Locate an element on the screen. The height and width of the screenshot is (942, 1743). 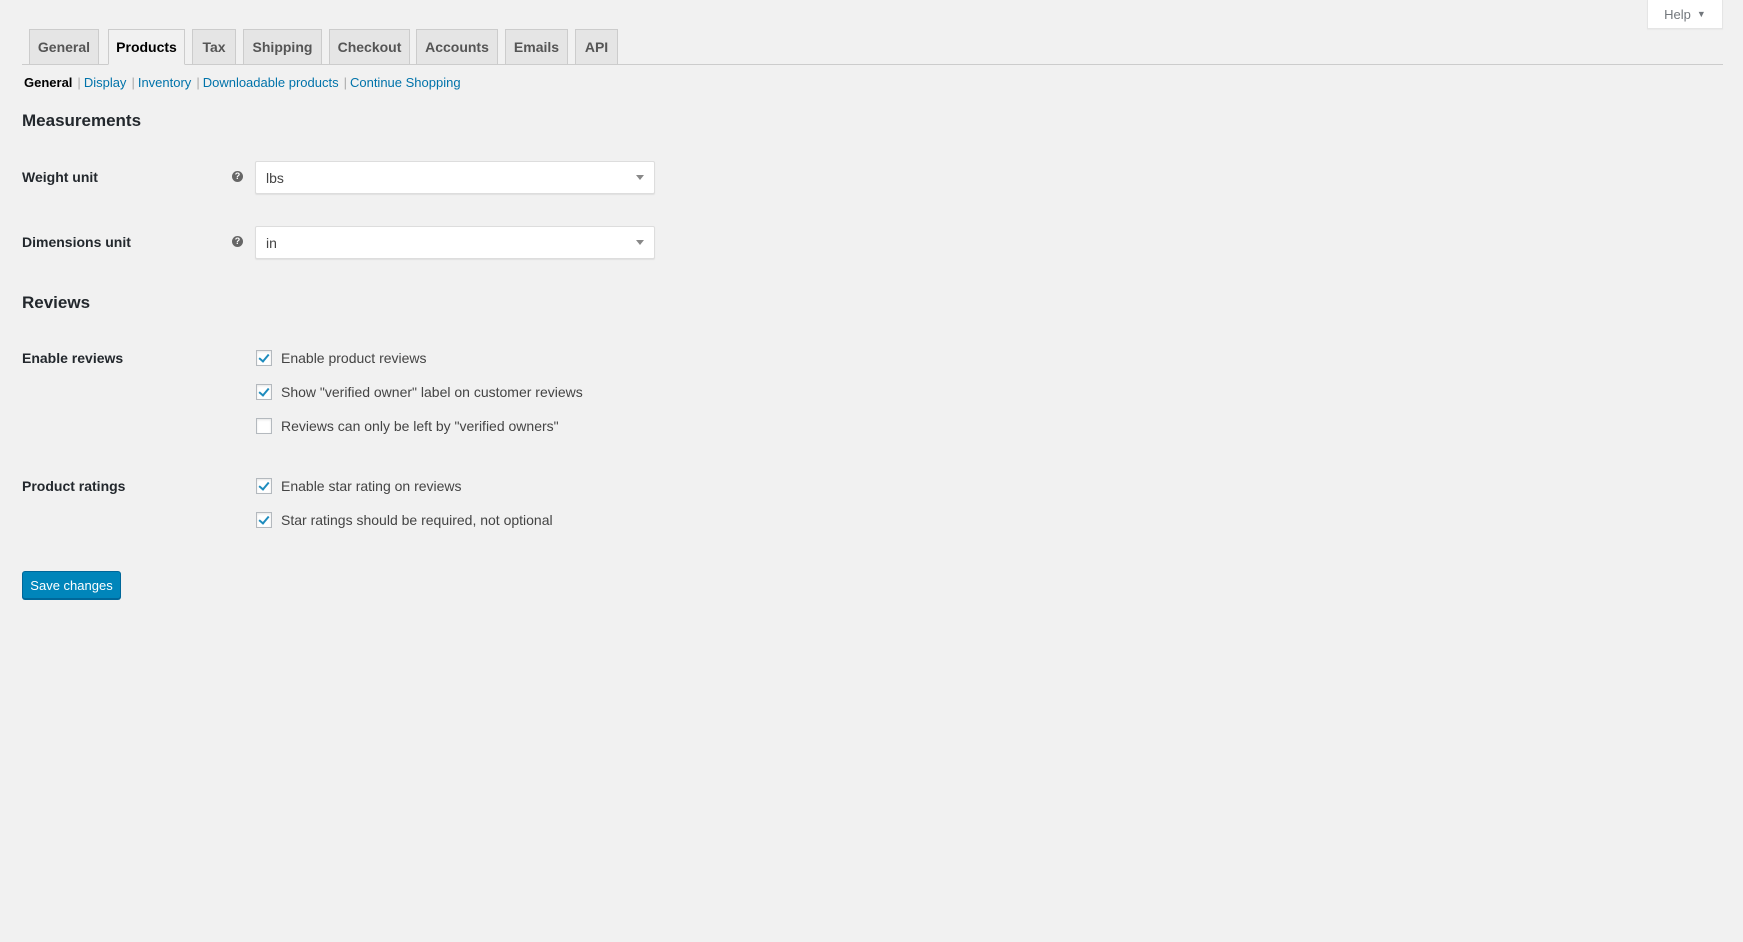
checkbox-label: Enable star rating on reviews is located at coordinates (371, 486).